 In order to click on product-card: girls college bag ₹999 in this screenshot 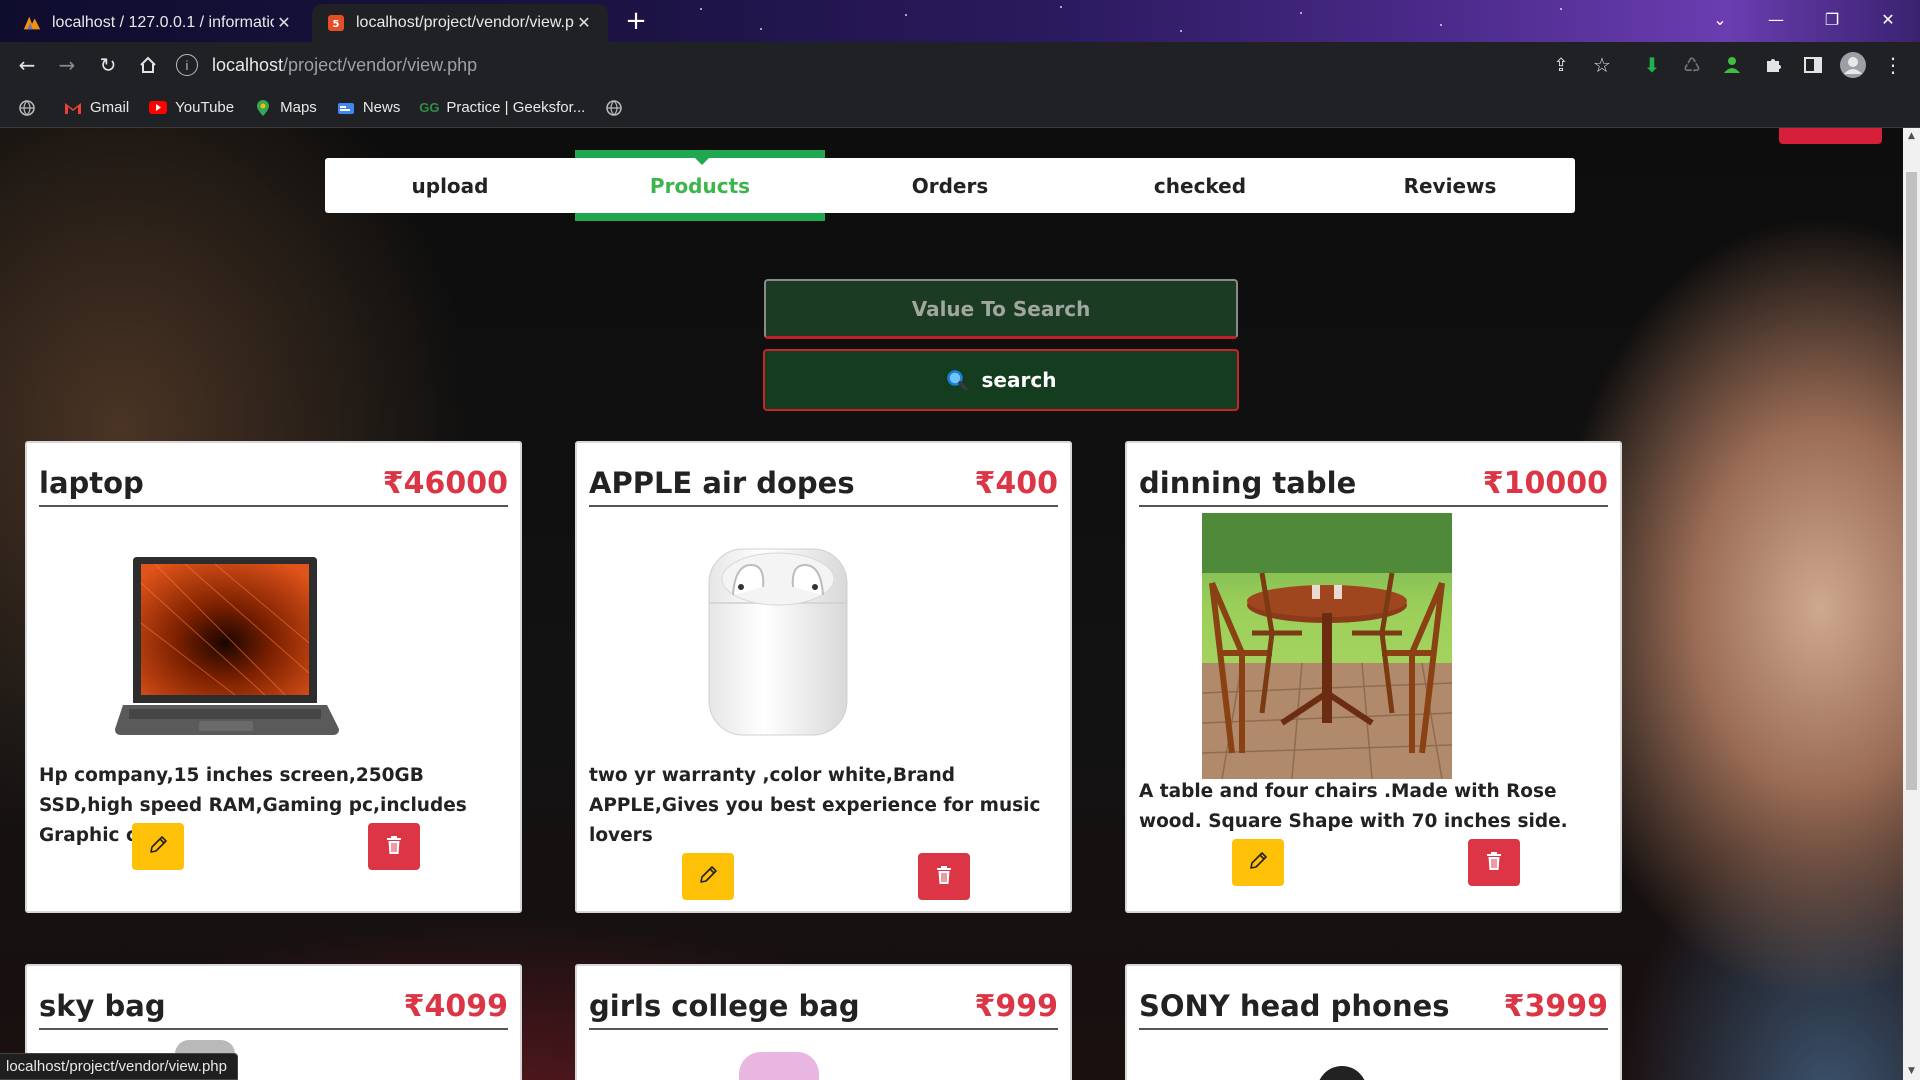, I will do `click(823, 1022)`.